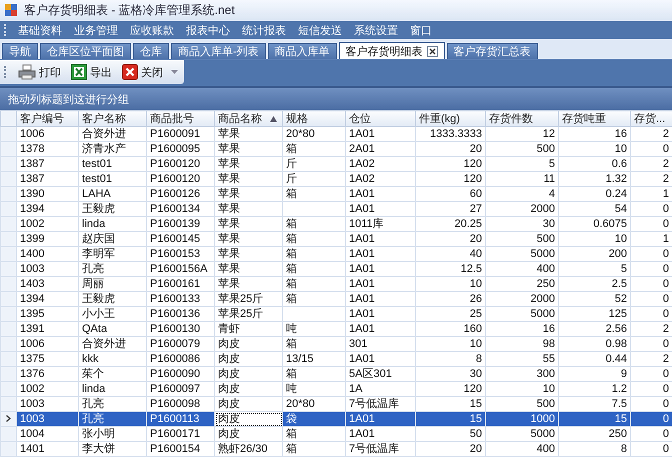  I want to click on caret-icon, so click(174, 72).